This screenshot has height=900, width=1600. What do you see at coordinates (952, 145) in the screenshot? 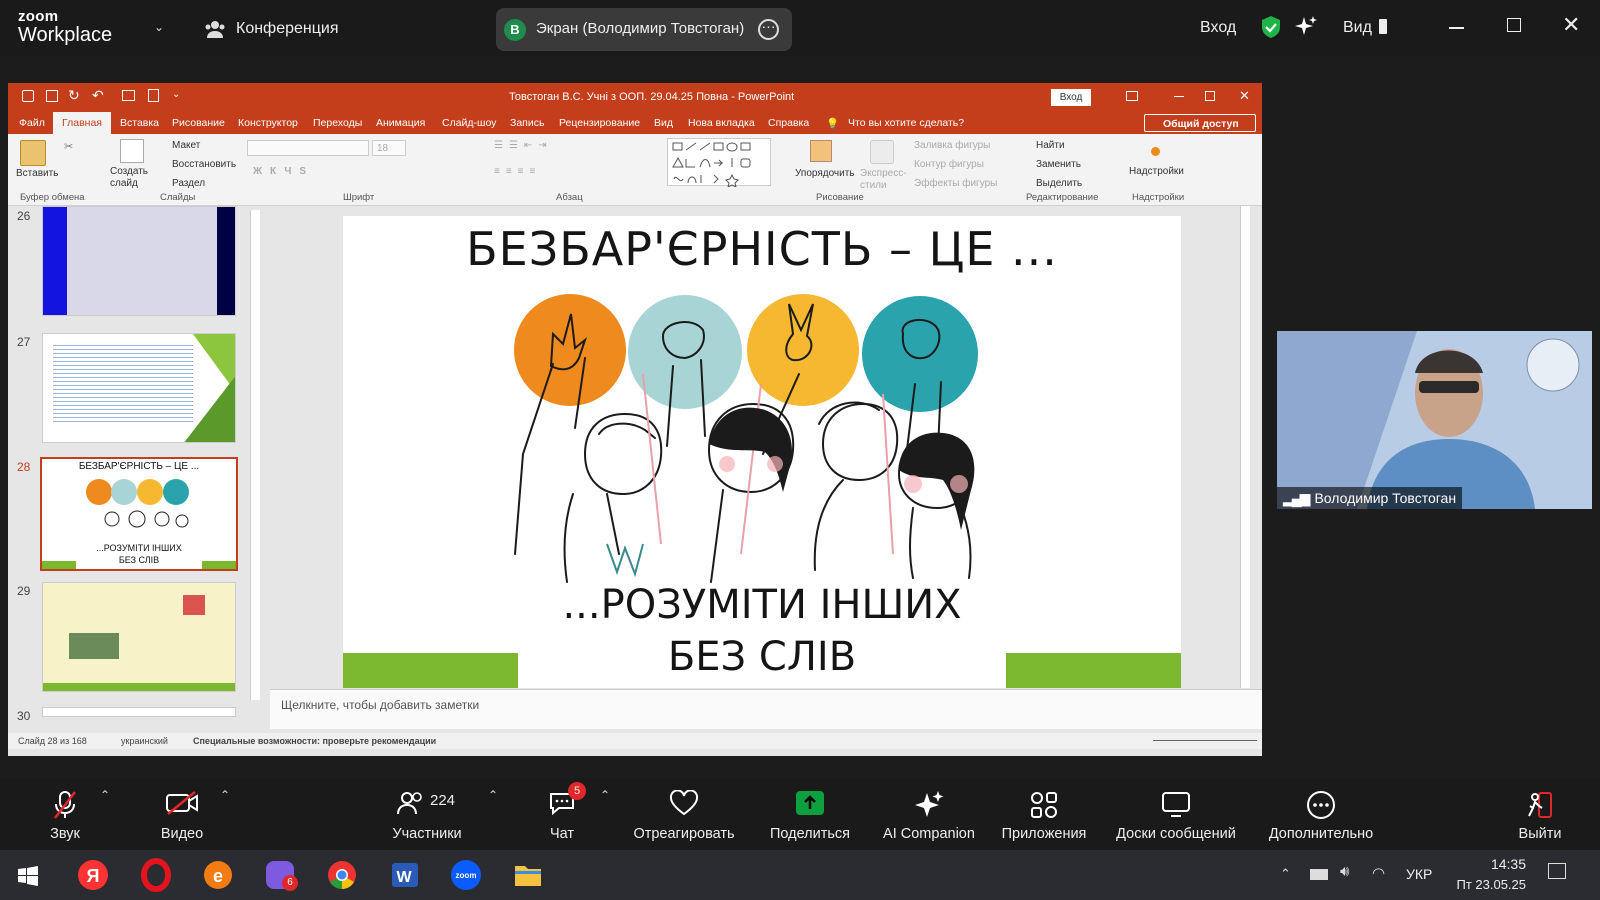
I see `shape-fill-button: Заливка фигуры` at bounding box center [952, 145].